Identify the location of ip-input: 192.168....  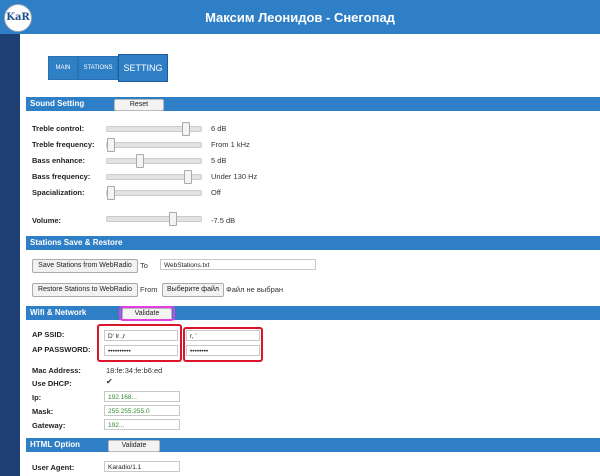
(142, 396).